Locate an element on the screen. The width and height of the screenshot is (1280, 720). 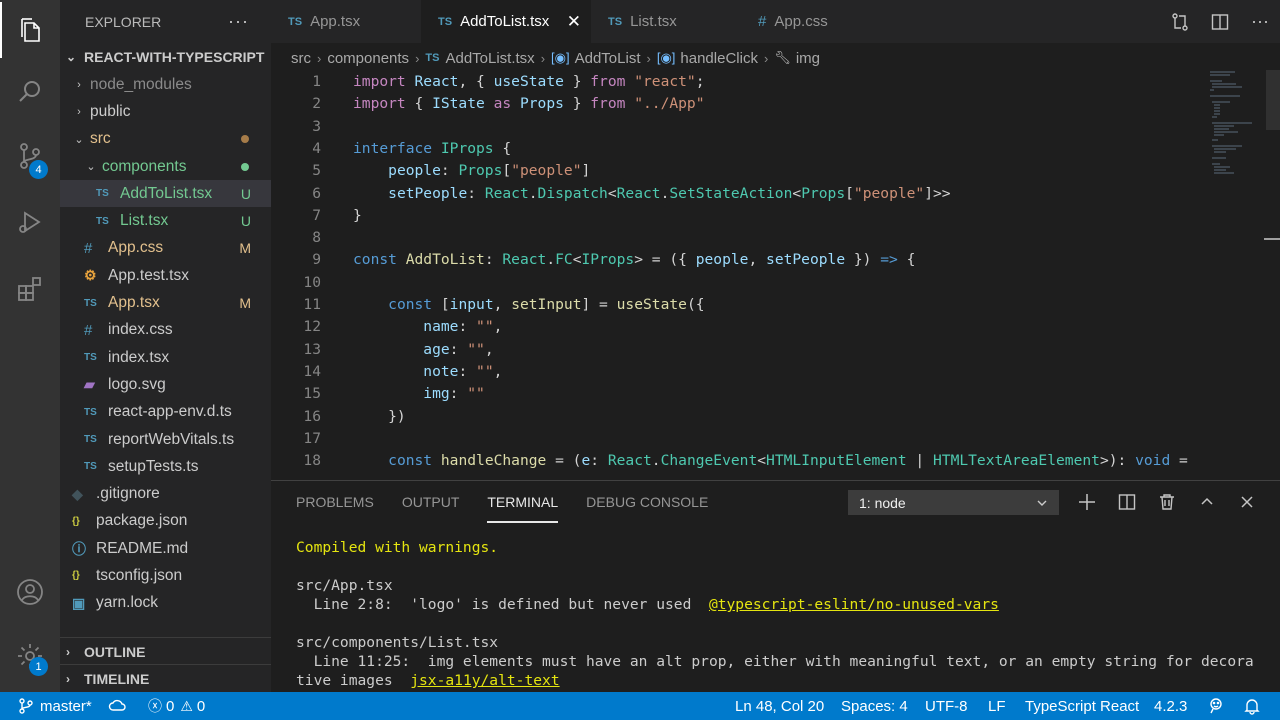
typescript-file-icon: TS is located at coordinates (432, 58).